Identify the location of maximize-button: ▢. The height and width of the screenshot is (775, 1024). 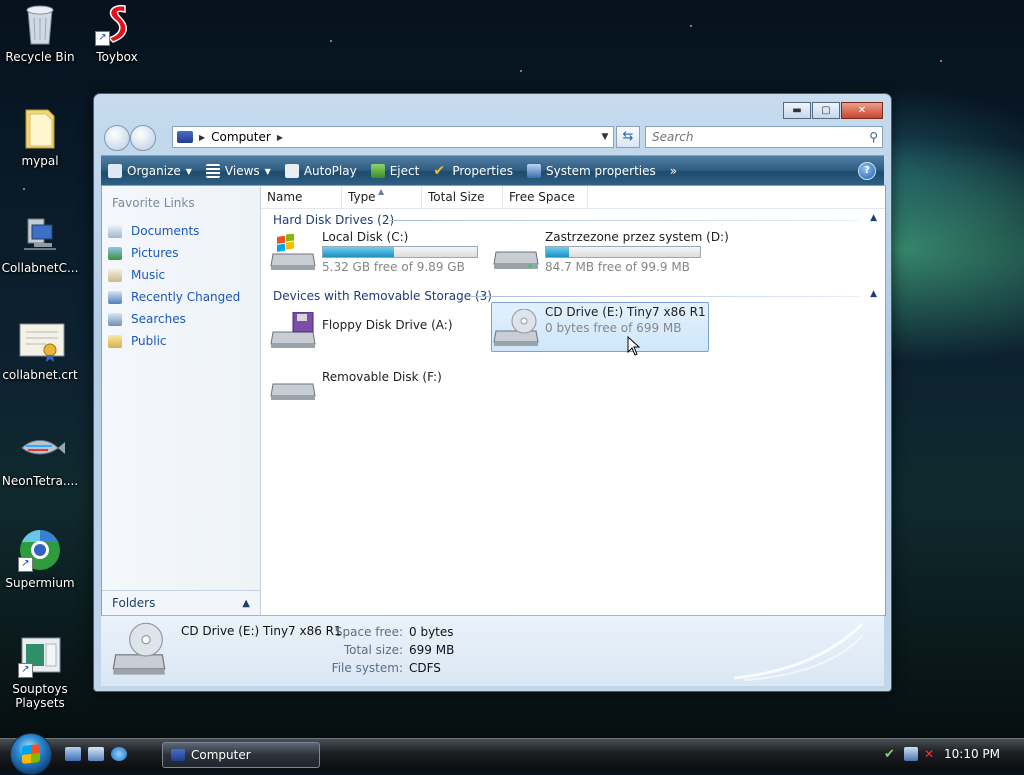
(826, 110).